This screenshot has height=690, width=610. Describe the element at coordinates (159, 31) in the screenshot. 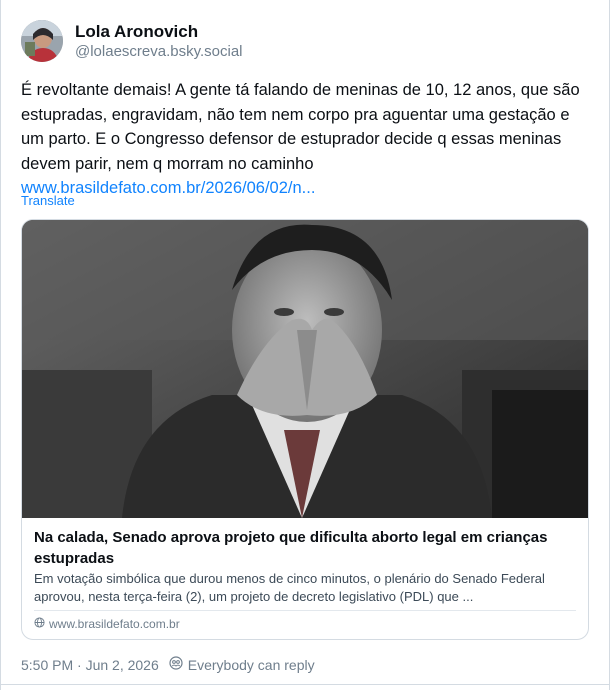

I see `author-display-name: Lola Aronovich` at that location.